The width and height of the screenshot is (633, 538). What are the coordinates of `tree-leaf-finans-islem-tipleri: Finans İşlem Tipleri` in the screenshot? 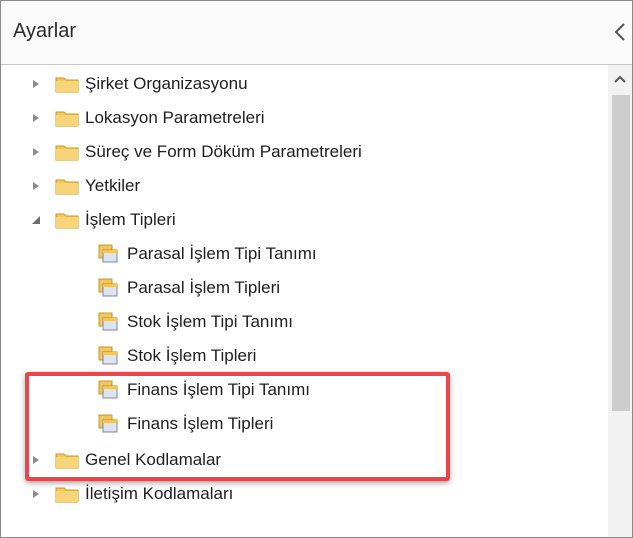 It's located at (303, 424).